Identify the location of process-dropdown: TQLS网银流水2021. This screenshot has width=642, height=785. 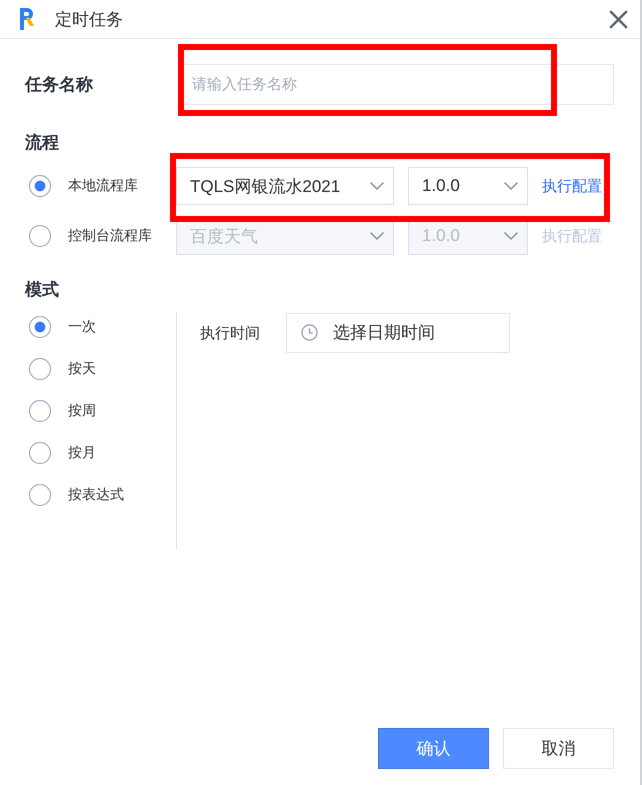
(285, 186).